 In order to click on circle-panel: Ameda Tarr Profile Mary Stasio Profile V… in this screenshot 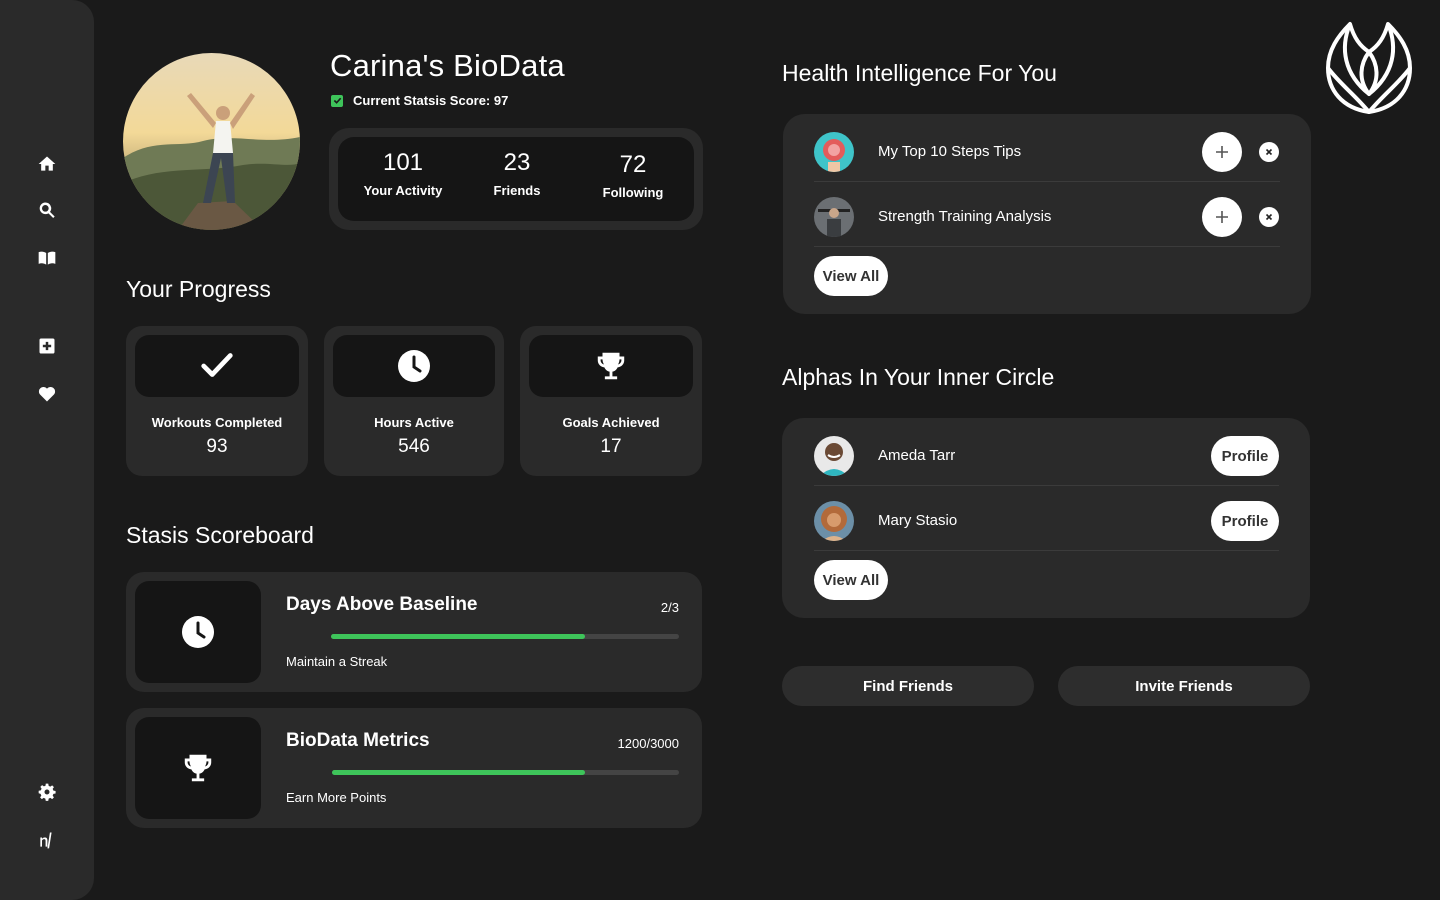, I will do `click(1046, 518)`.